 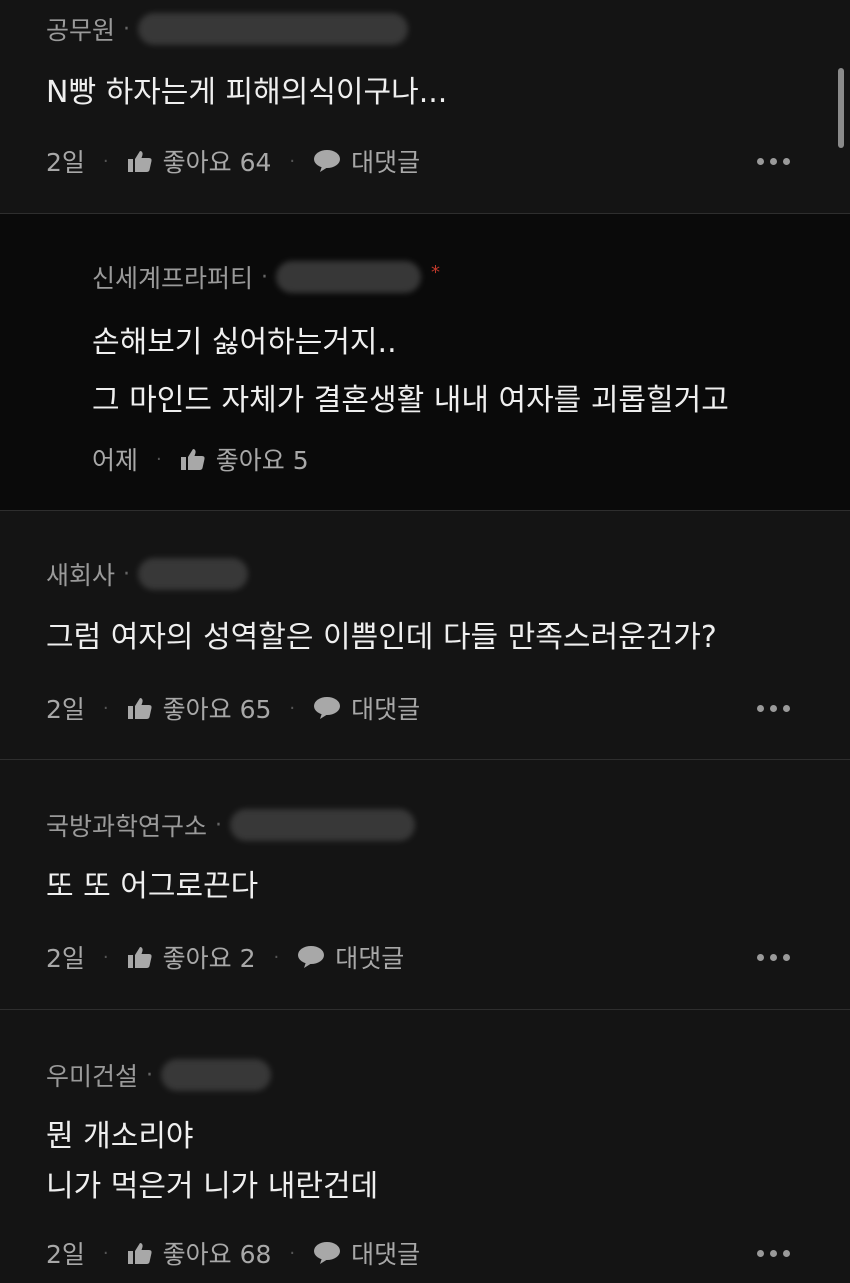 I want to click on comment-line: 손해보기 싫어하는거지.., so click(x=244, y=342).